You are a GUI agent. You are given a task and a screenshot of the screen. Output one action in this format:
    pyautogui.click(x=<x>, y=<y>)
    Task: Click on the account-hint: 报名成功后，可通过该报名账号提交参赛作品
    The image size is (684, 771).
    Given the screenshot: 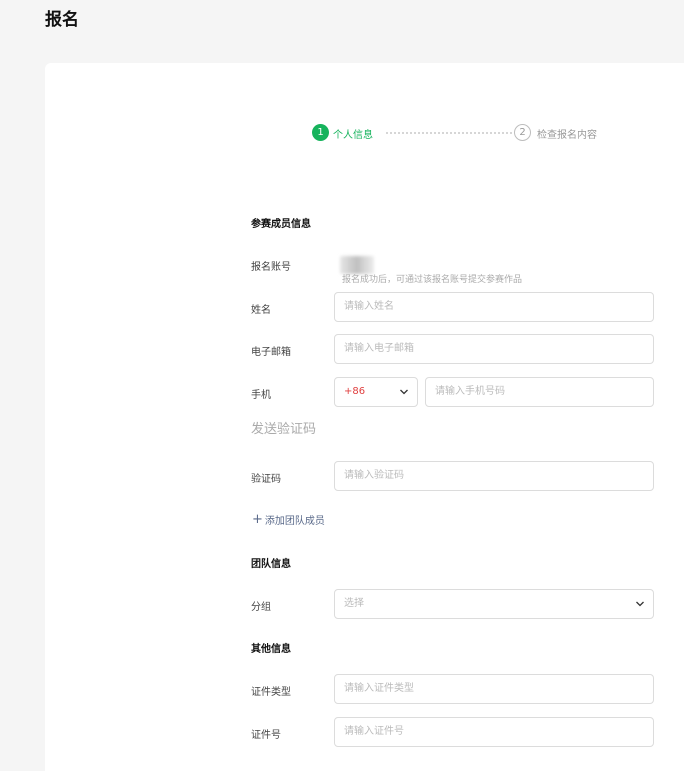 What is the action you would take?
    pyautogui.click(x=432, y=280)
    